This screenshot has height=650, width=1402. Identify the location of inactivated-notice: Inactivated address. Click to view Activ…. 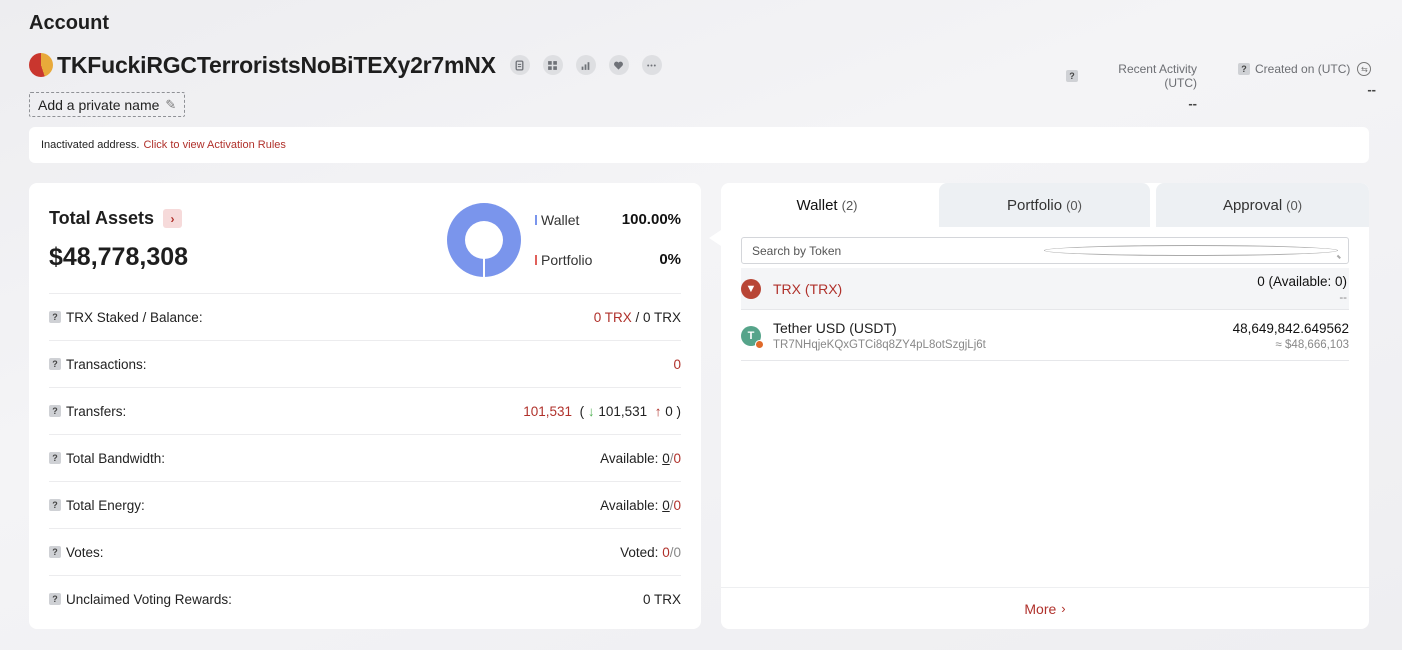
(699, 145).